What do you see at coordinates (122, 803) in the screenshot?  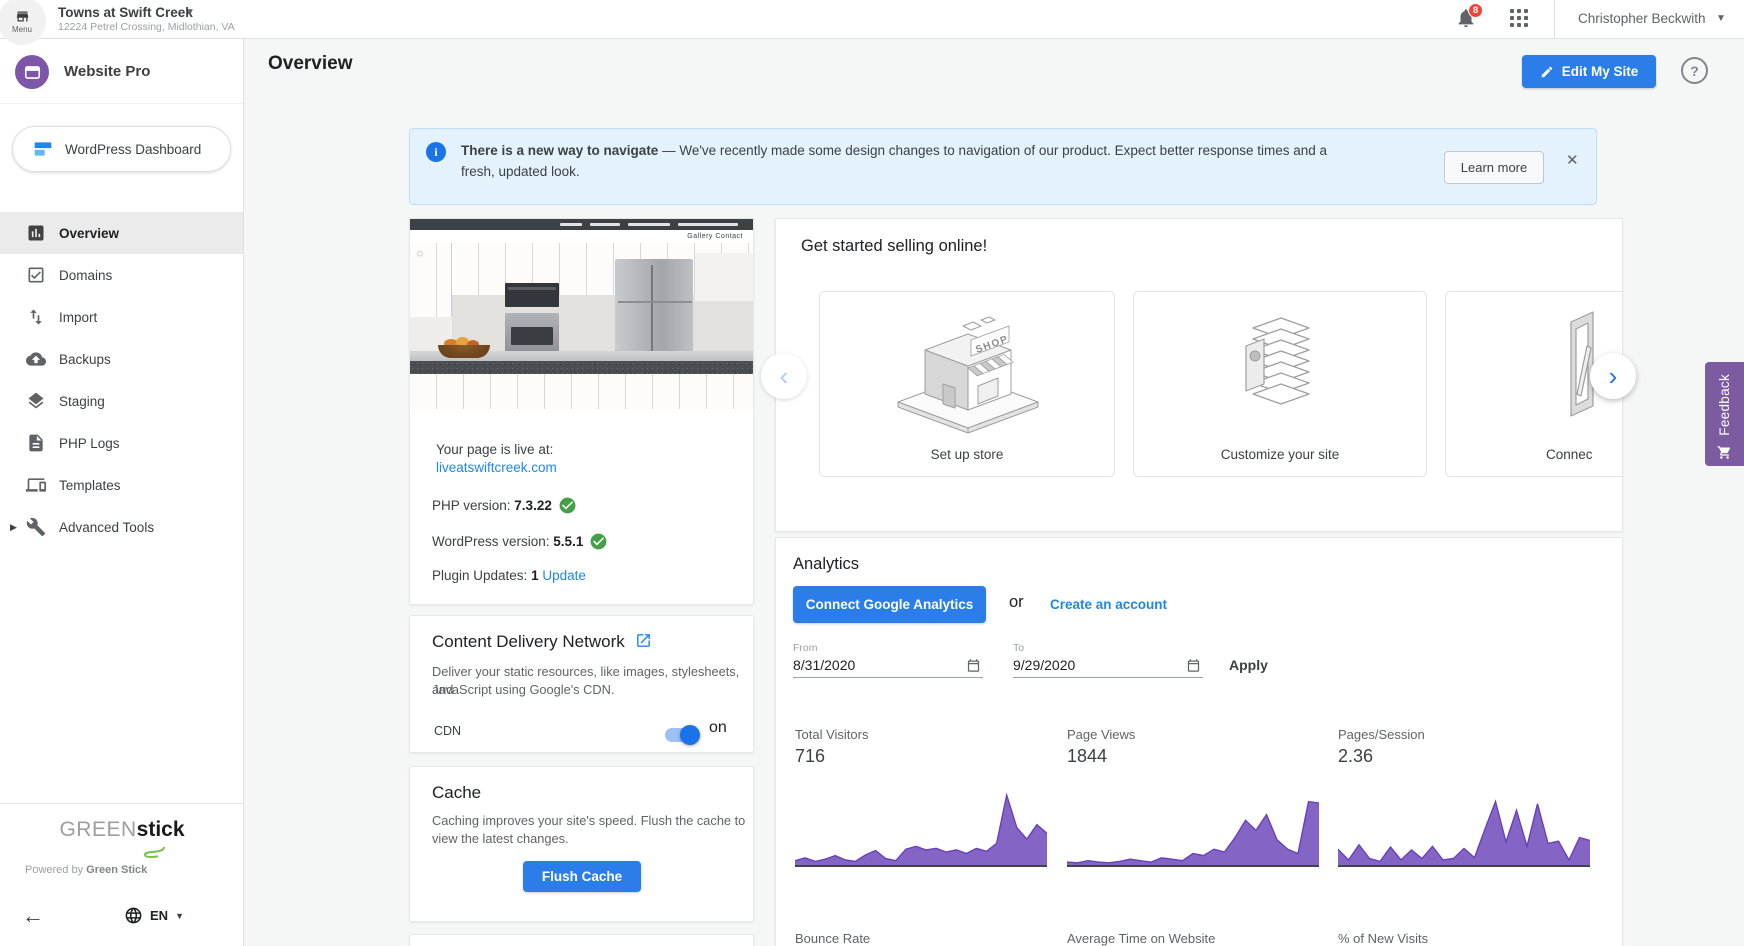 I see `sidebar-footer-divider` at bounding box center [122, 803].